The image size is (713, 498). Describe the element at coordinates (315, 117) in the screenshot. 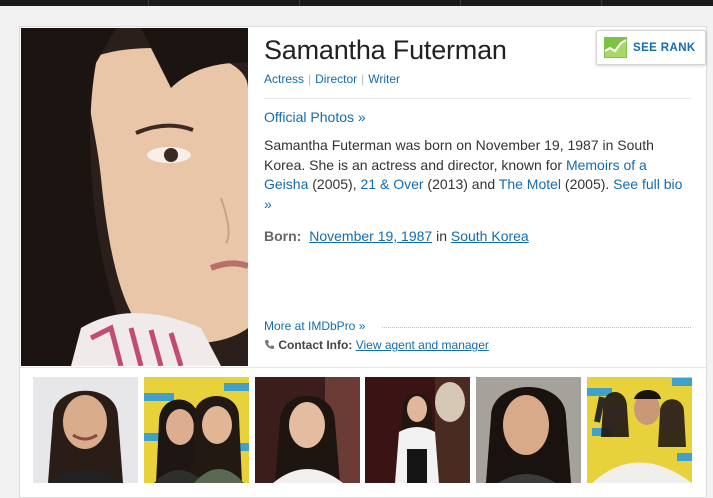

I see `official-photos-link: Official Photos »` at that location.